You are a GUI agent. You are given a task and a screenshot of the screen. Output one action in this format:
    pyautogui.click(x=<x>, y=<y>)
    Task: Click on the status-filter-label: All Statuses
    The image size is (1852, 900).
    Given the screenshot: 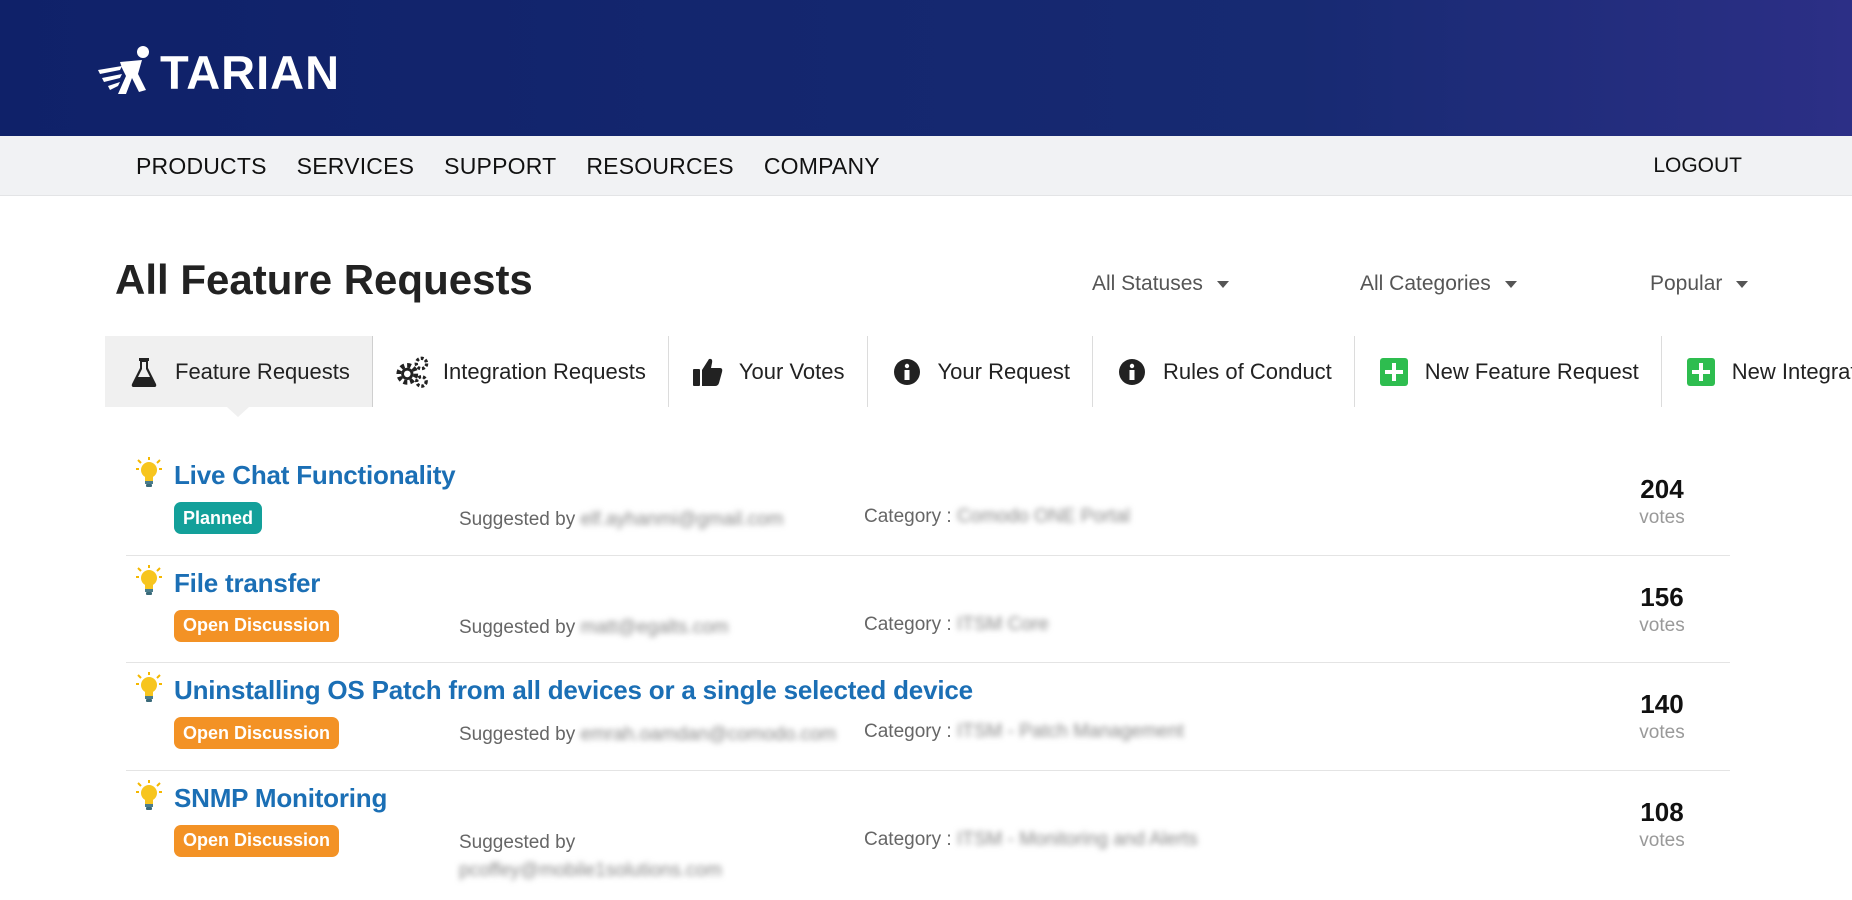 What is the action you would take?
    pyautogui.click(x=1147, y=283)
    